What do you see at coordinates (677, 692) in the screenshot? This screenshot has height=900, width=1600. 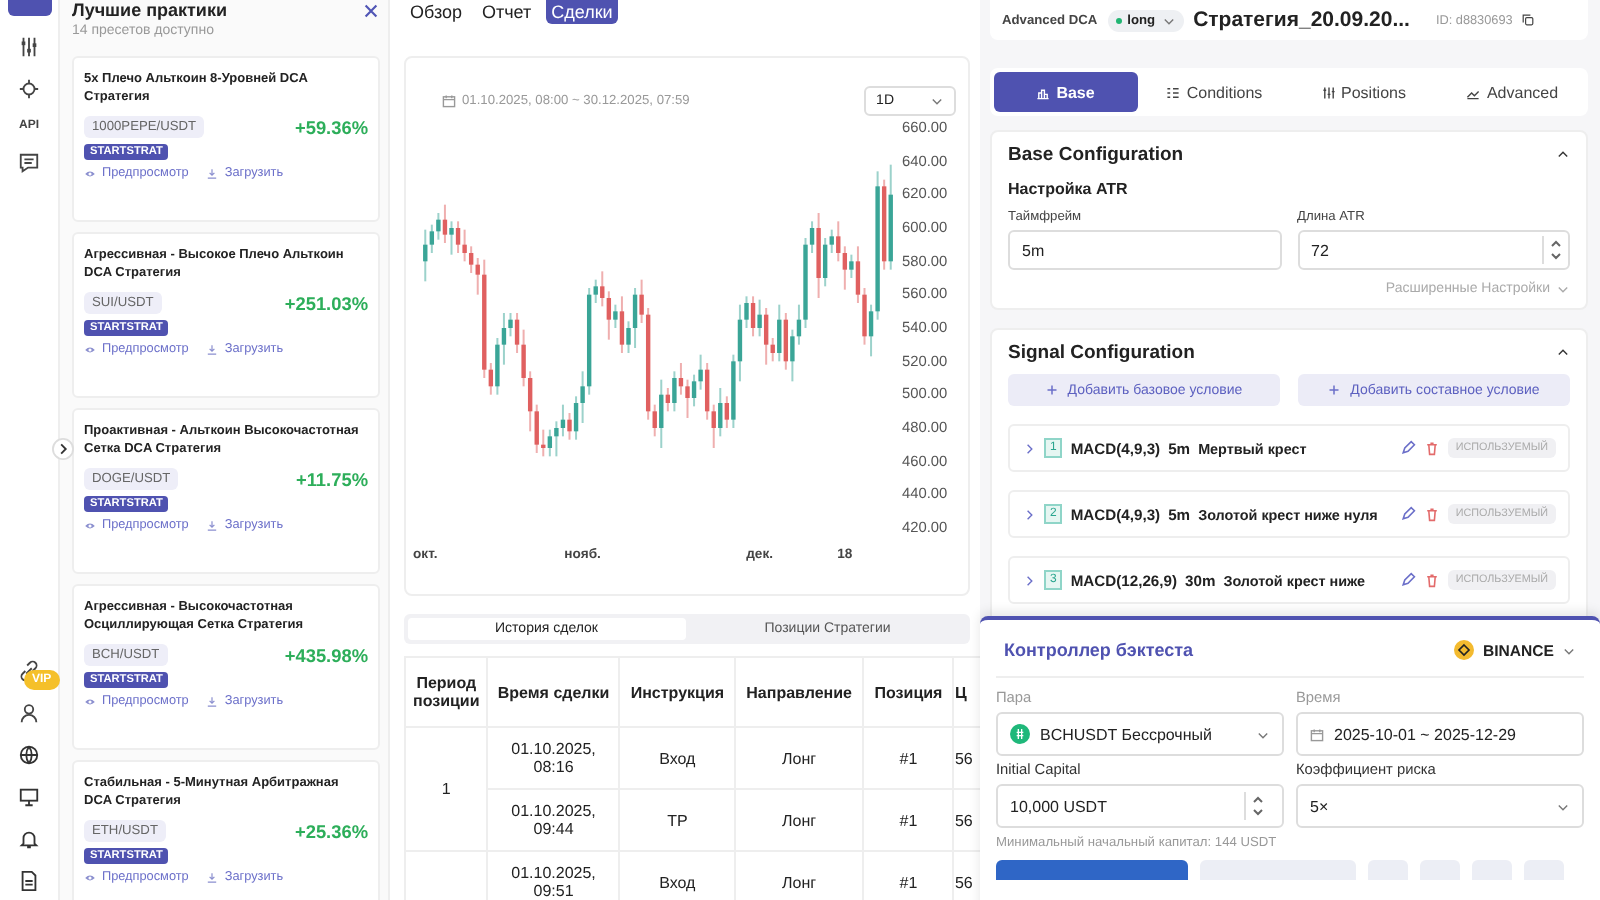 I see `column-header: Инструкция` at bounding box center [677, 692].